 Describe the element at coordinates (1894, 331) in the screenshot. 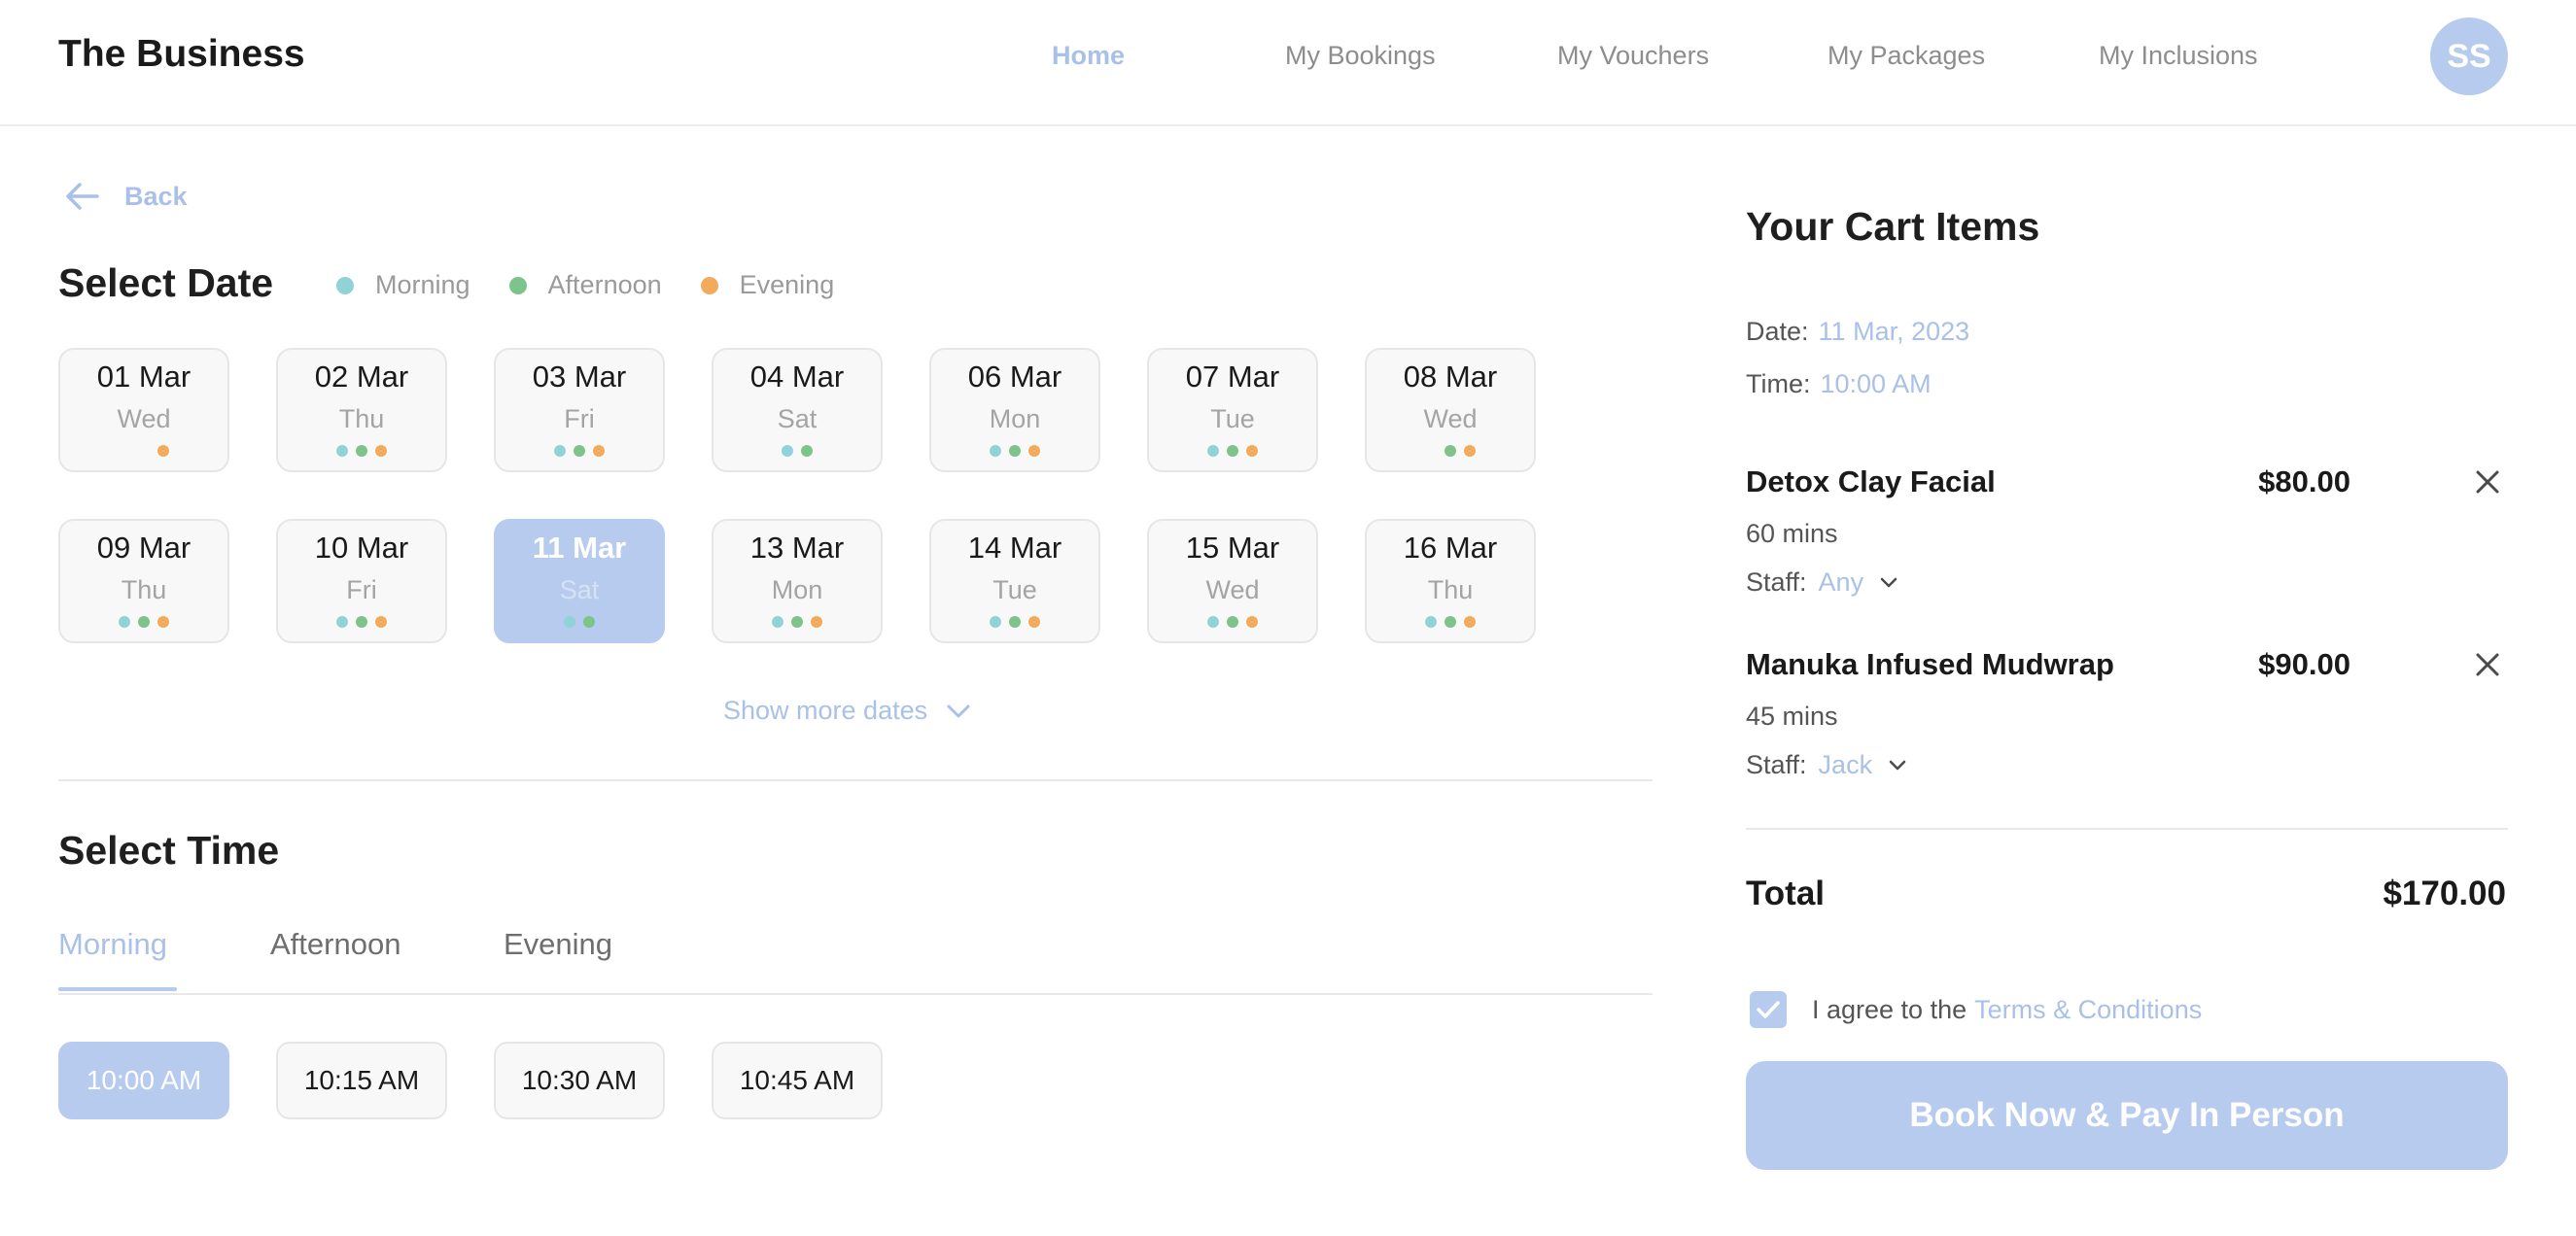

I see `cart-date-value: 11 Mar, 2023` at that location.